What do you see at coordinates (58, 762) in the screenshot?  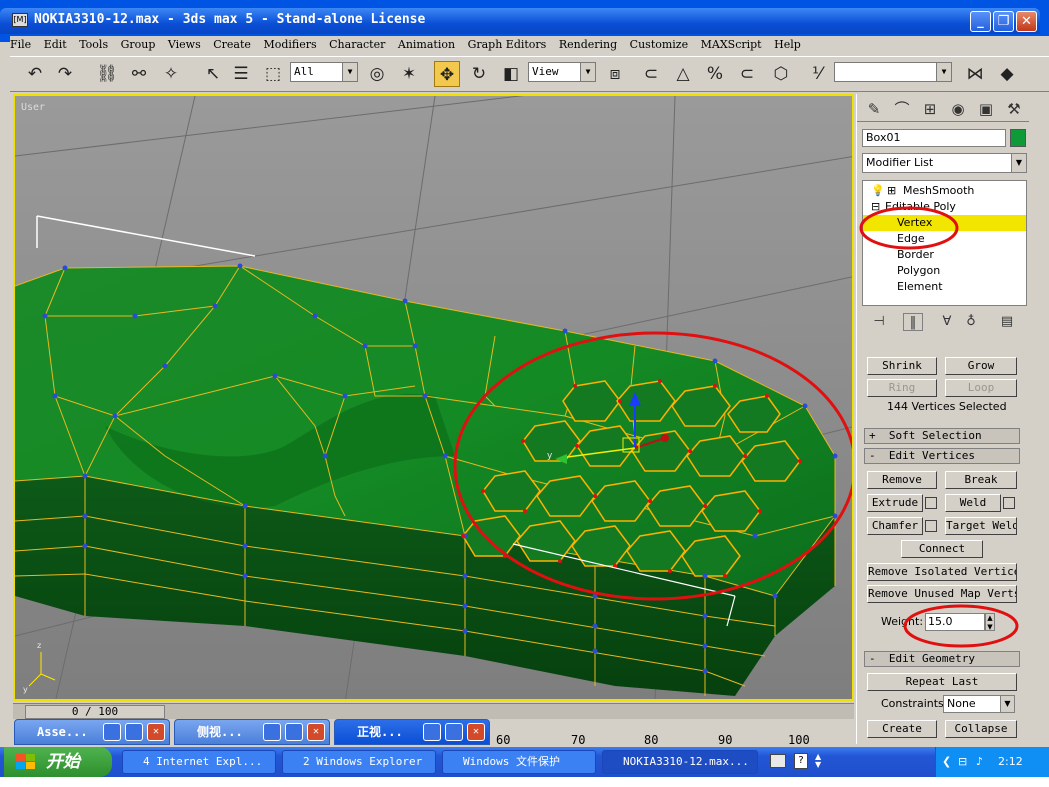 I see `start-button: 开始` at bounding box center [58, 762].